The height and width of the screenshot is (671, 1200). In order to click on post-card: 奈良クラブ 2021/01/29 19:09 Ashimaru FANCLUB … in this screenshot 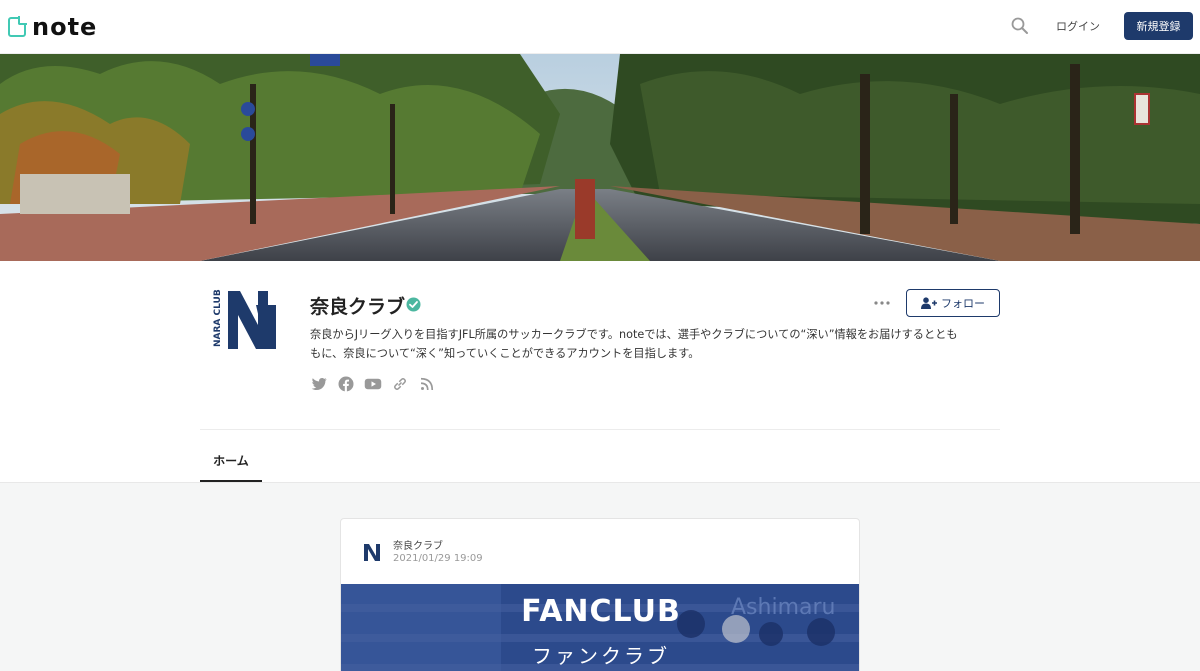, I will do `click(600, 594)`.